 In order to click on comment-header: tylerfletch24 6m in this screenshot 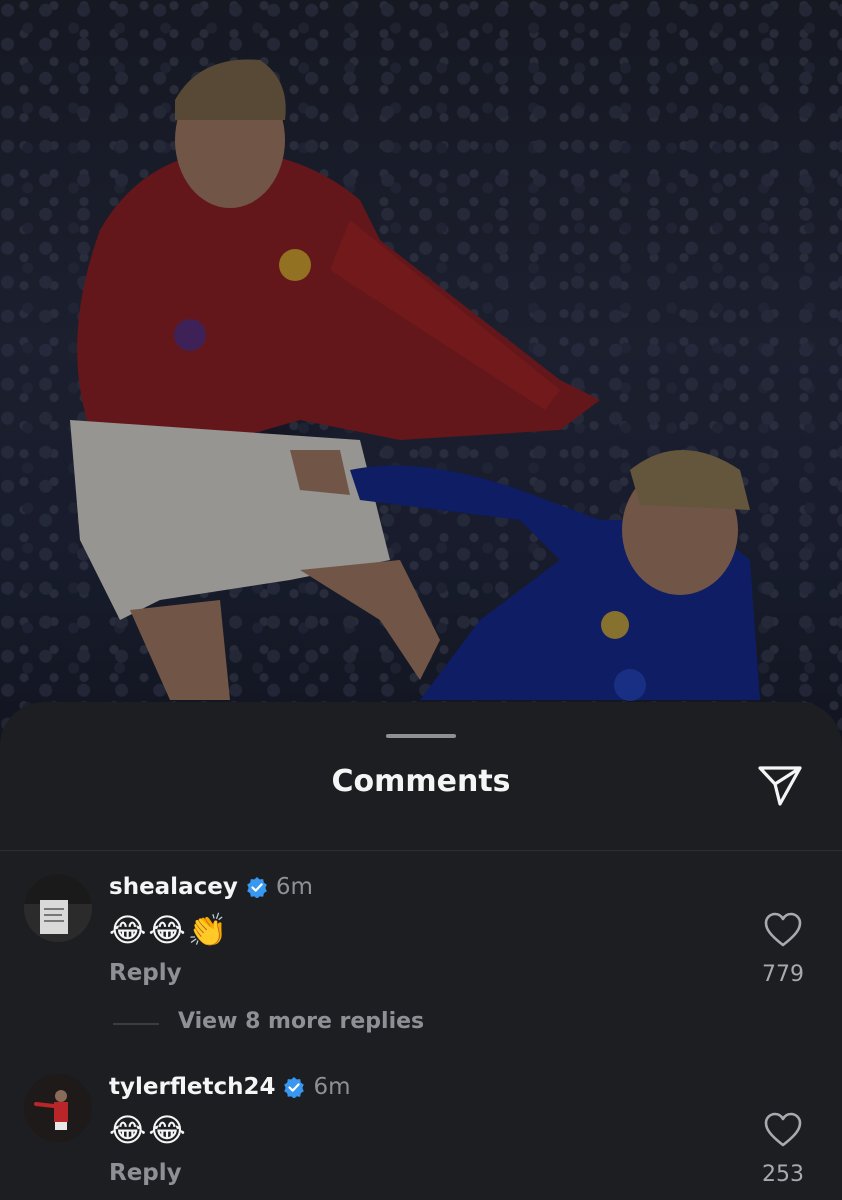, I will do `click(230, 1087)`.